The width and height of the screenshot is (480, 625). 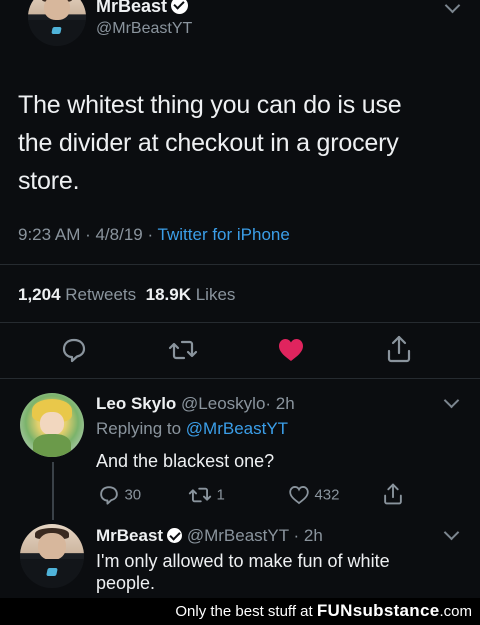 I want to click on watermark-footer: Only the best stuff at FUNsubstance.com, so click(x=240, y=611).